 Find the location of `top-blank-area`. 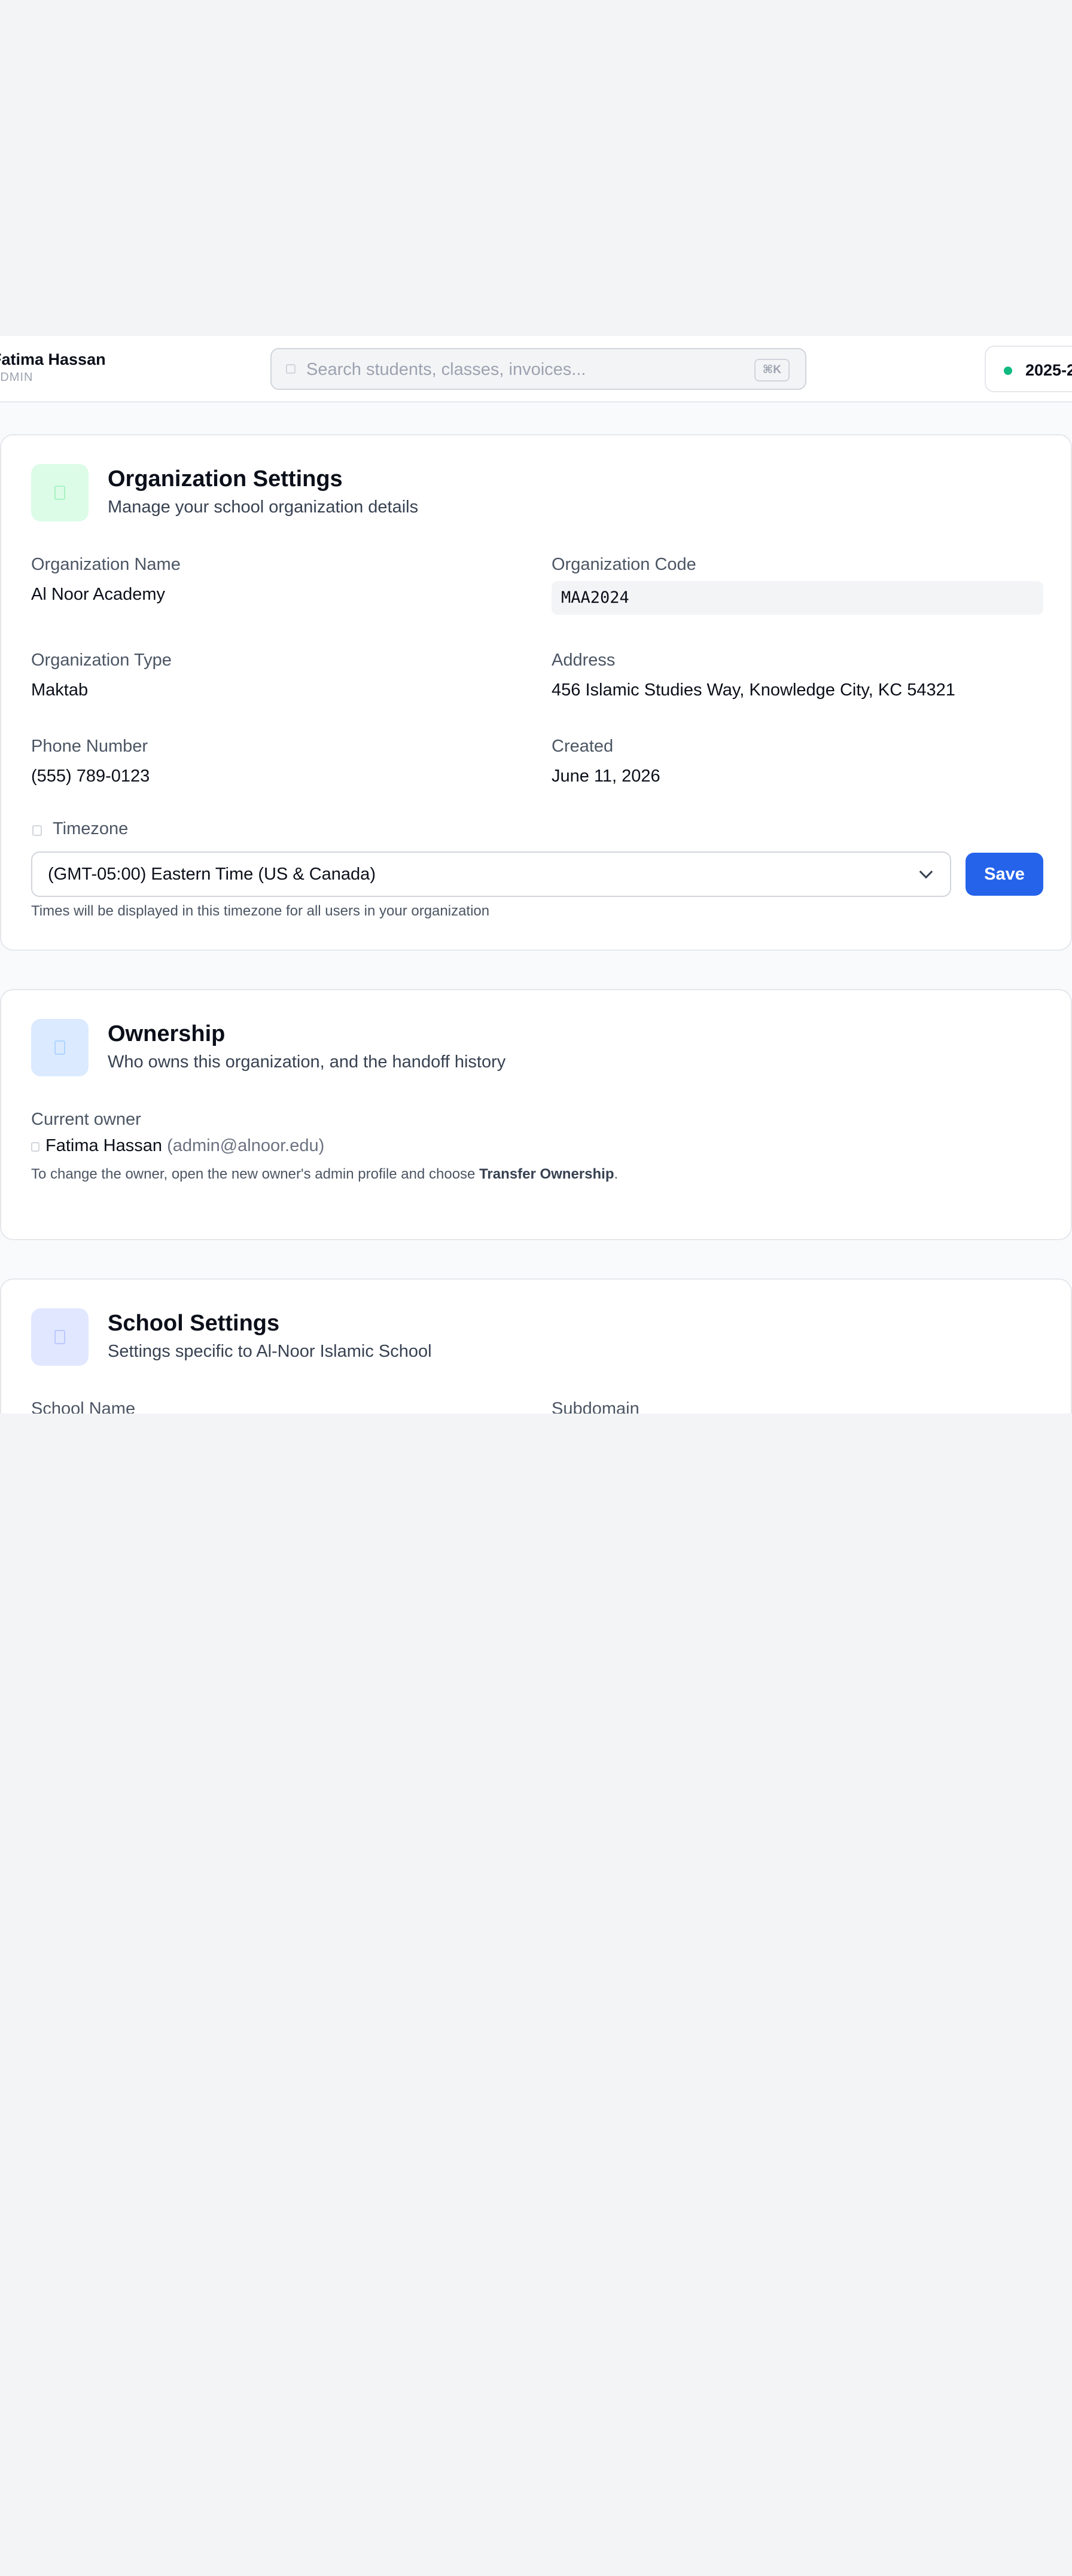

top-blank-area is located at coordinates (536, 168).